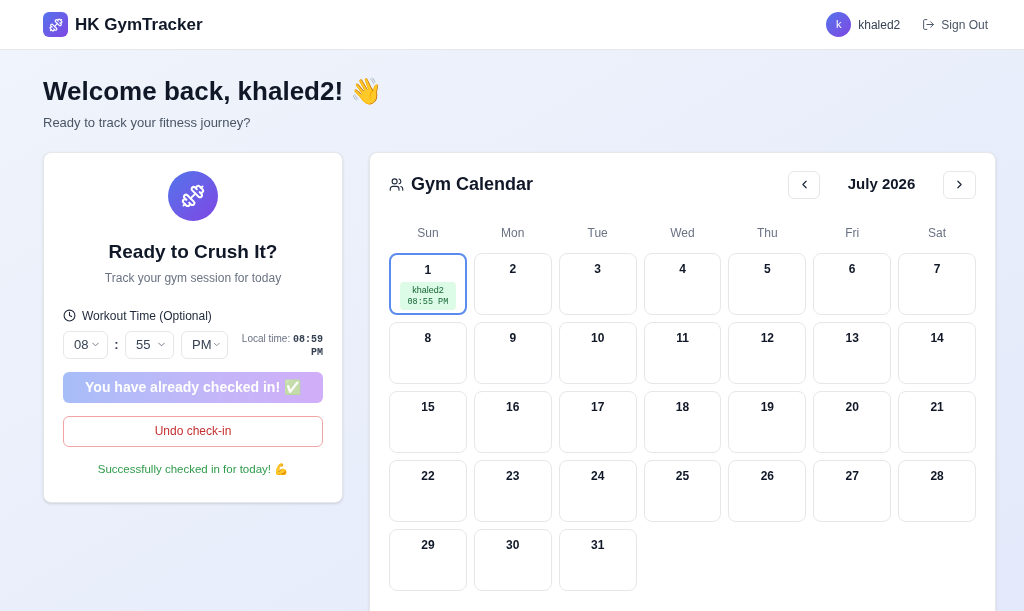 The image size is (1024, 611). What do you see at coordinates (937, 268) in the screenshot?
I see `day-number: 7` at bounding box center [937, 268].